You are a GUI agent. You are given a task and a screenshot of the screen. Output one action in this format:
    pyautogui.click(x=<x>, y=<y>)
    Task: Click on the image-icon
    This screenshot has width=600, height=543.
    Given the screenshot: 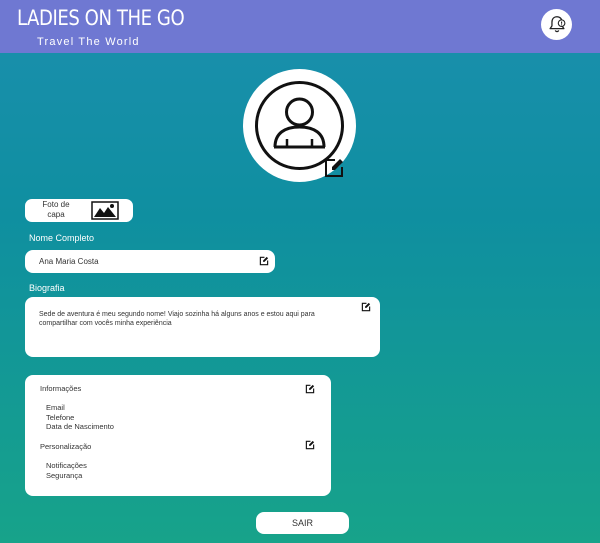 What is the action you would take?
    pyautogui.click(x=105, y=210)
    